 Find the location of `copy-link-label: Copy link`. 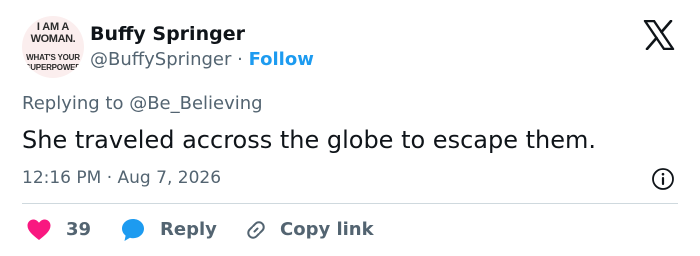

copy-link-label: Copy link is located at coordinates (327, 229).